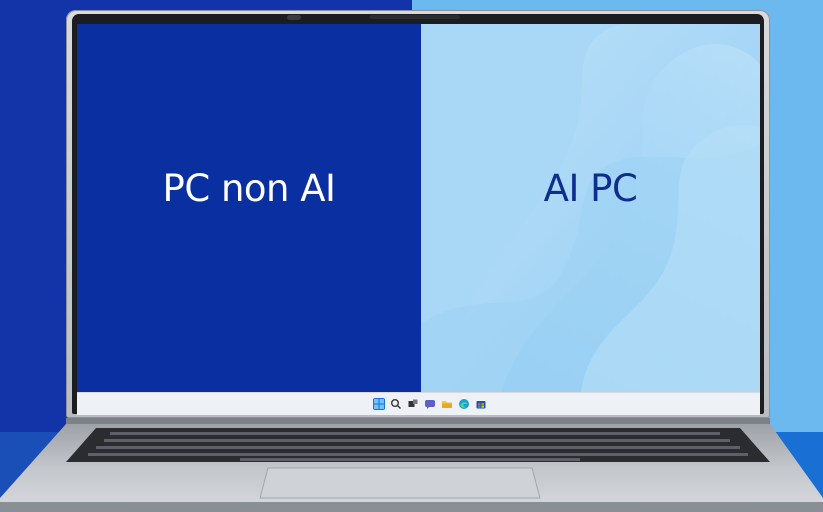 Image resolution: width=823 pixels, height=512 pixels. I want to click on search-icon, so click(396, 404).